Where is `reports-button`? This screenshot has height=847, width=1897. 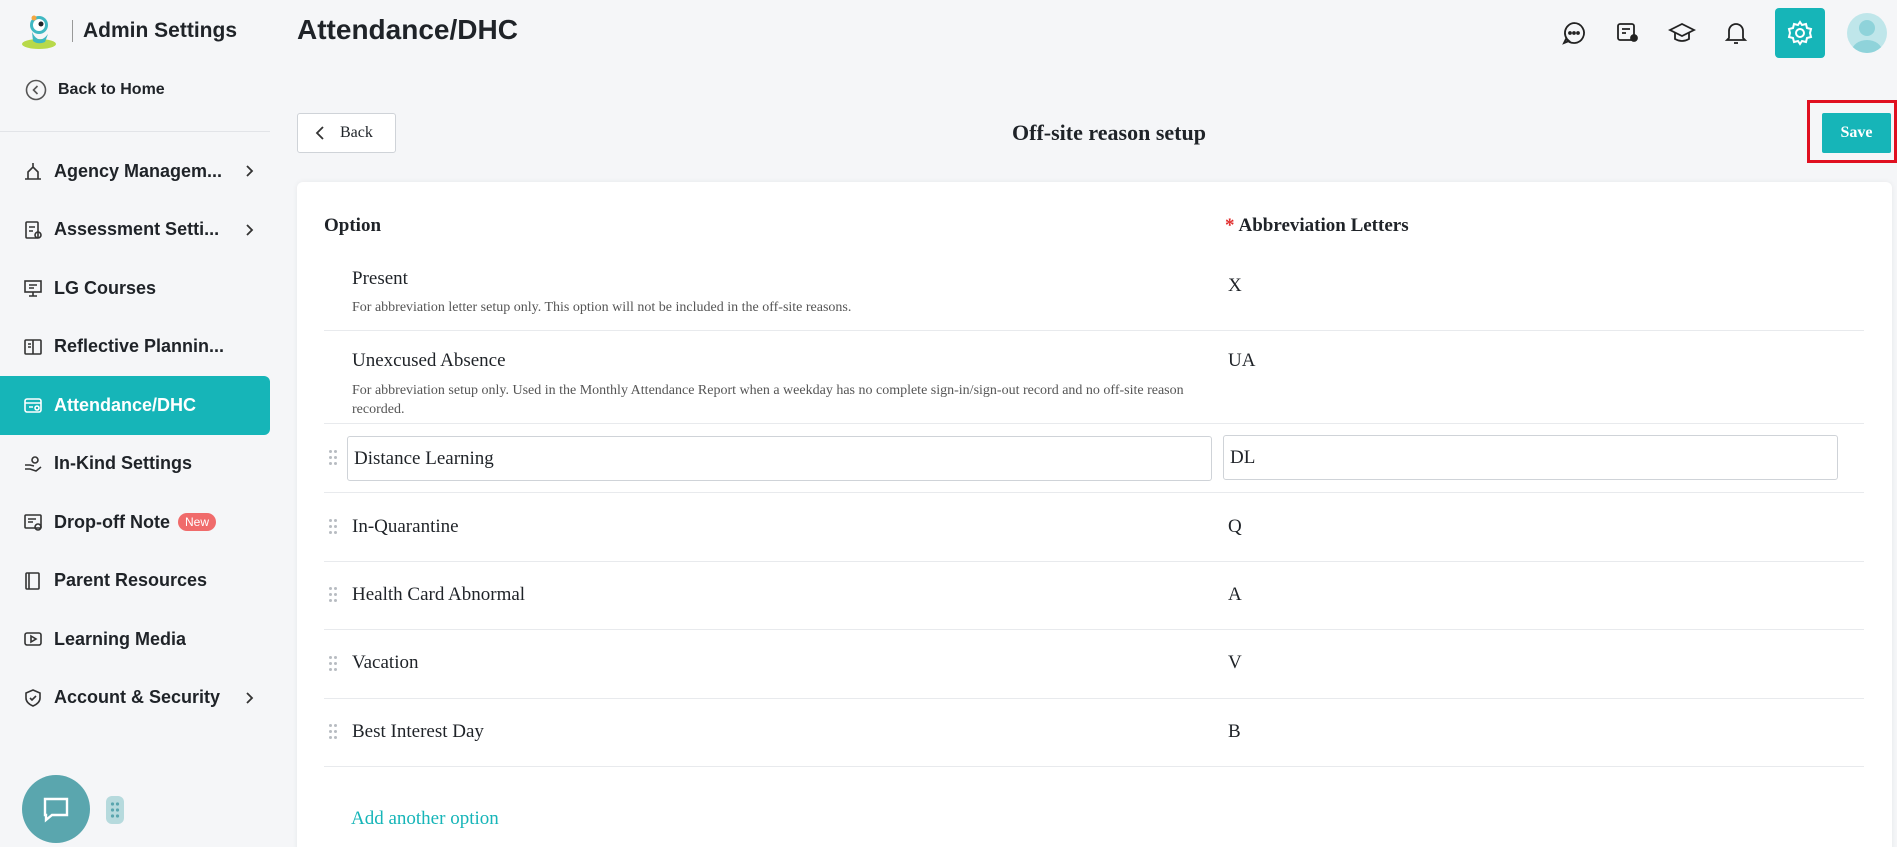
reports-button is located at coordinates (1628, 33).